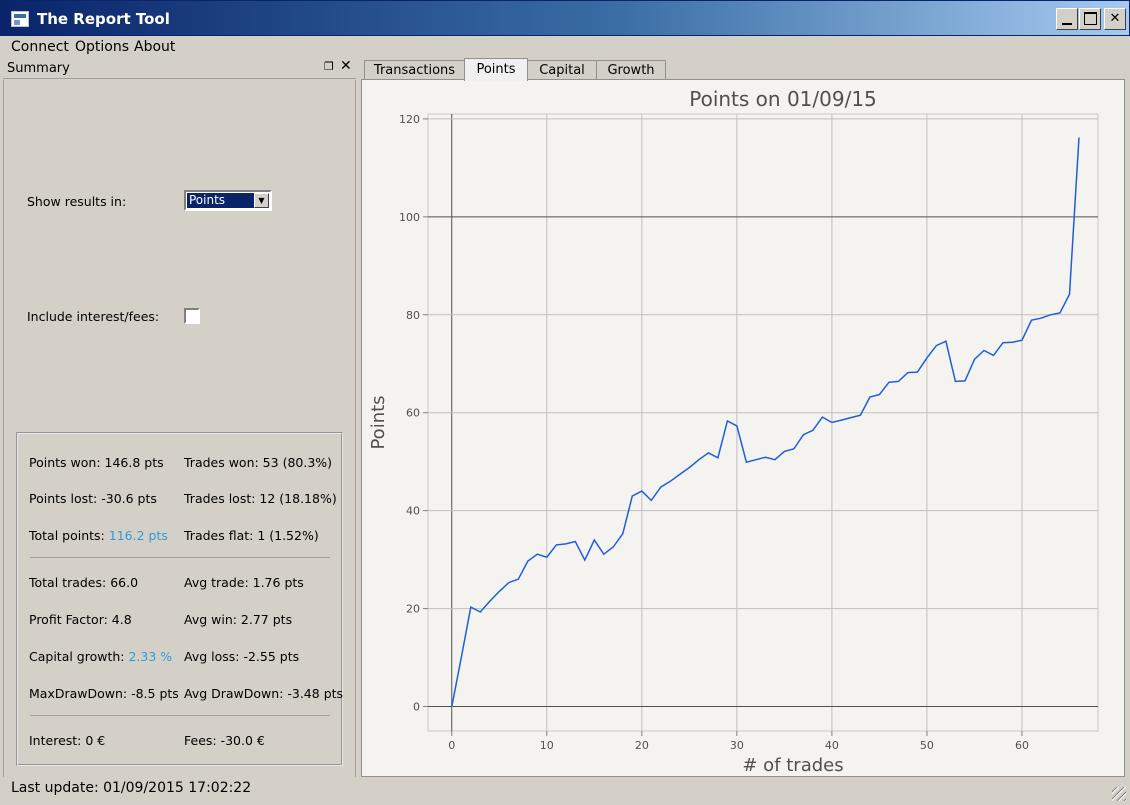  What do you see at coordinates (832, 745) in the screenshot?
I see `x-tick-label: 40` at bounding box center [832, 745].